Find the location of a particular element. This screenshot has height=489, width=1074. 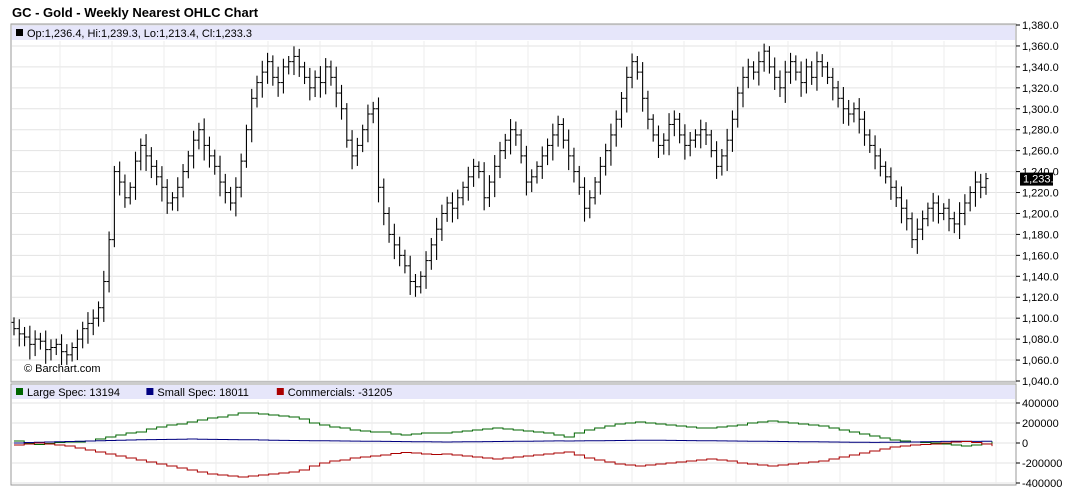

last-price-tag: 1,233.3 is located at coordinates (1040, 179).